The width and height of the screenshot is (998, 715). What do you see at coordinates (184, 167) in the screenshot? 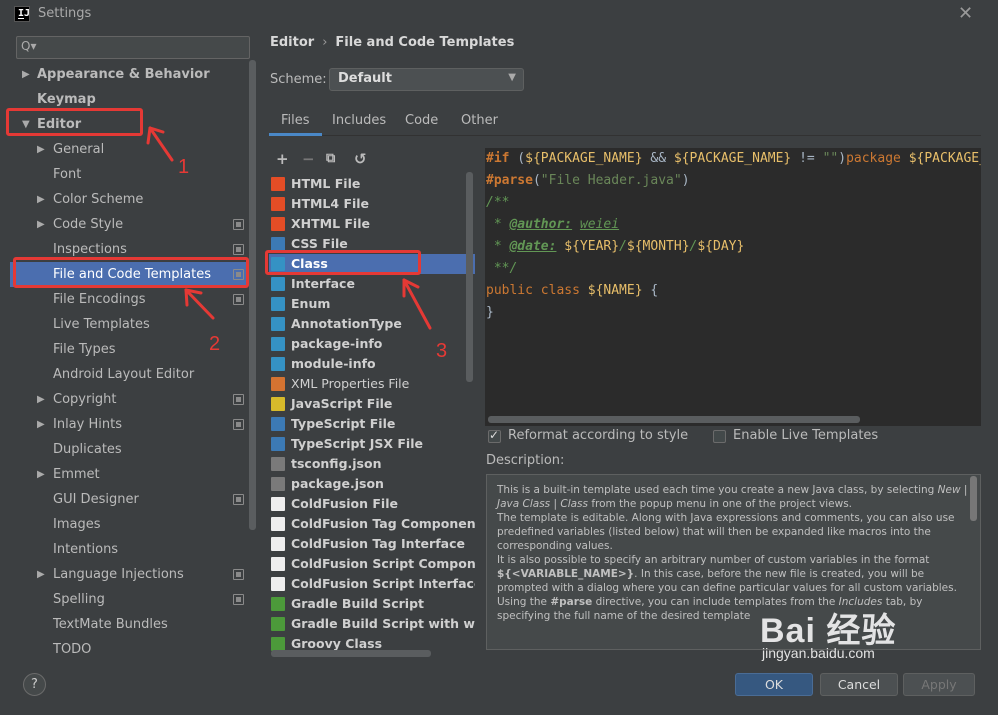
I see `annotation-number-1: 1` at bounding box center [184, 167].